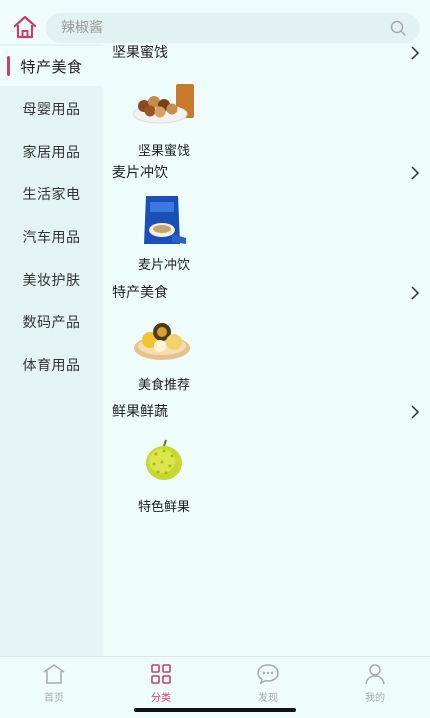 This screenshot has height=718, width=430. I want to click on tab-profile: 我的, so click(375, 685).